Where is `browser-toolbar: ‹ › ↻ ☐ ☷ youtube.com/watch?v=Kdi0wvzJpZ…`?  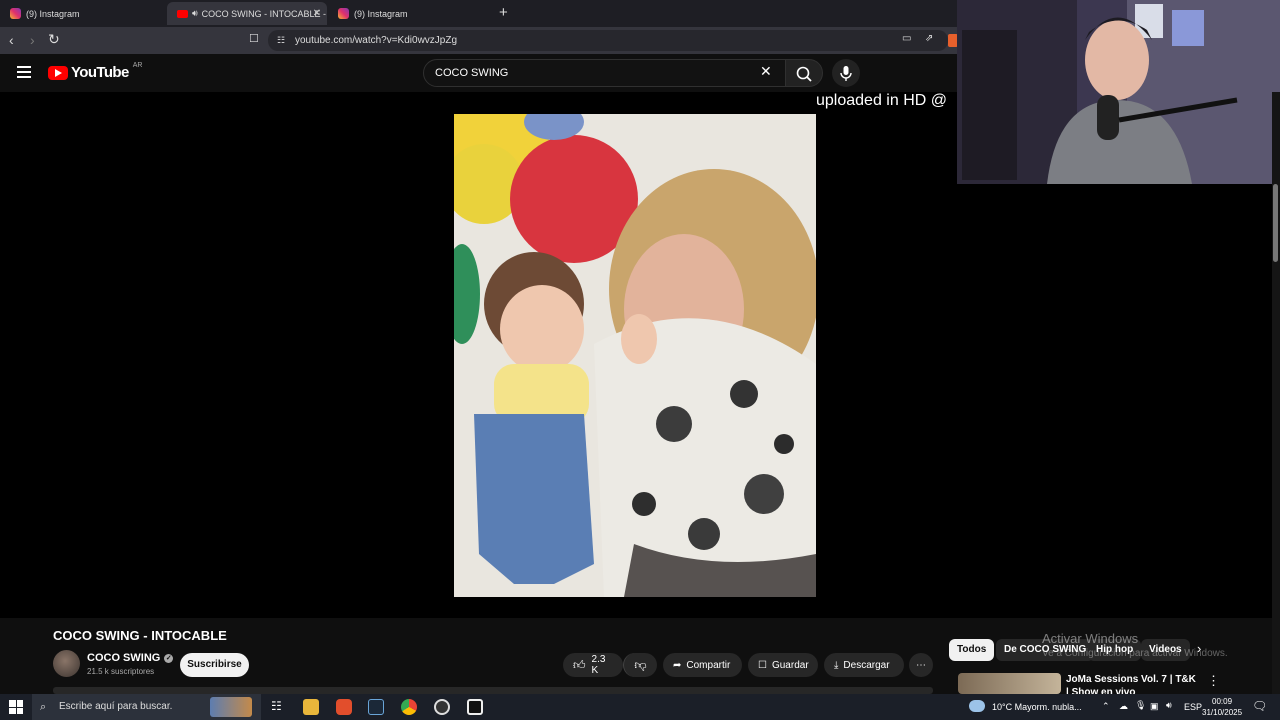
browser-toolbar: ‹ › ↻ ☐ ☷ youtube.com/watch?v=Kdi0wvzJpZ… is located at coordinates (479, 40).